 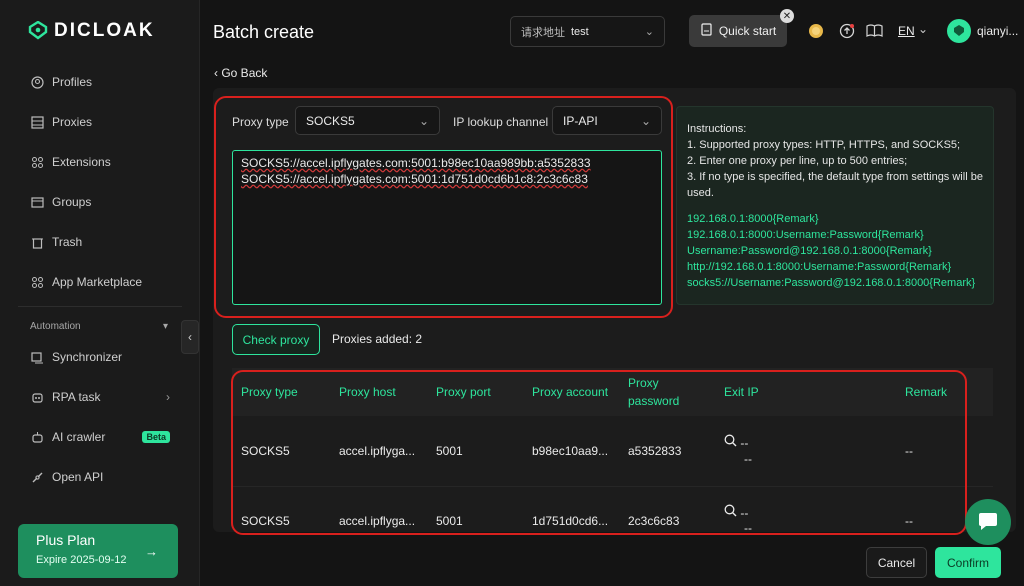 I want to click on brand-name: DICLOAK, so click(x=104, y=30).